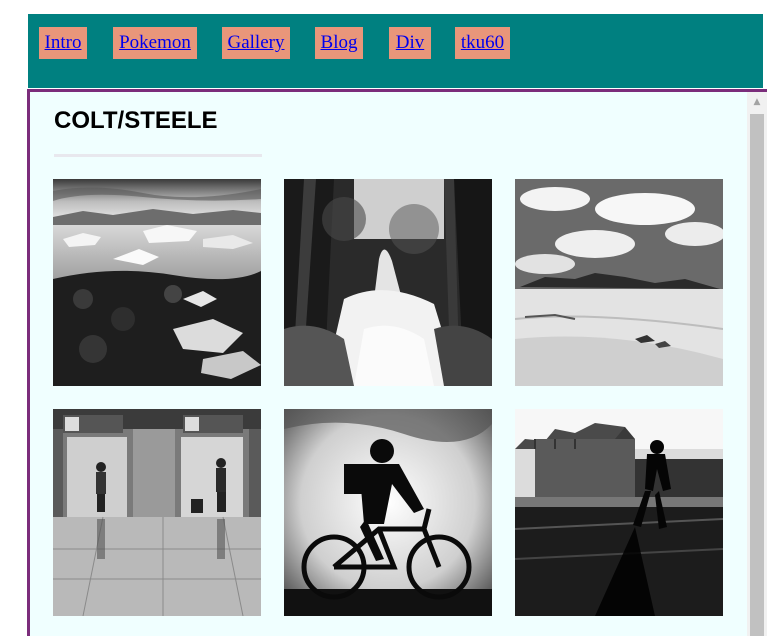 This screenshot has width=783, height=636. I want to click on gallery-photo-cyclist, so click(388, 512).